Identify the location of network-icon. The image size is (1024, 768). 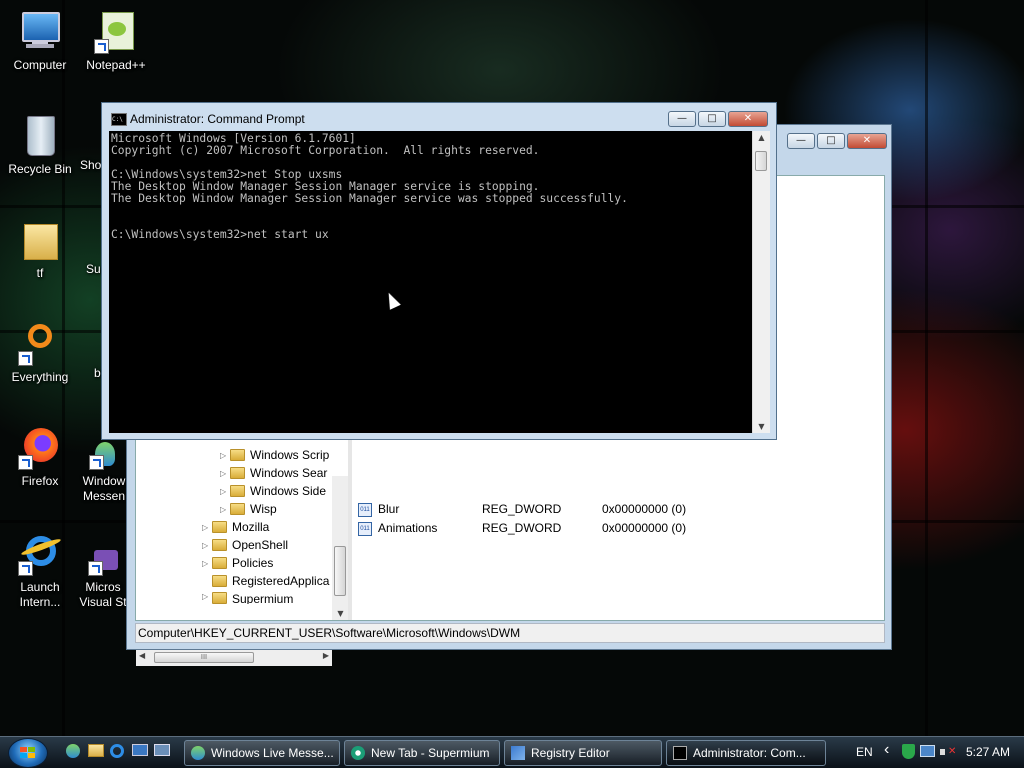
(927, 751).